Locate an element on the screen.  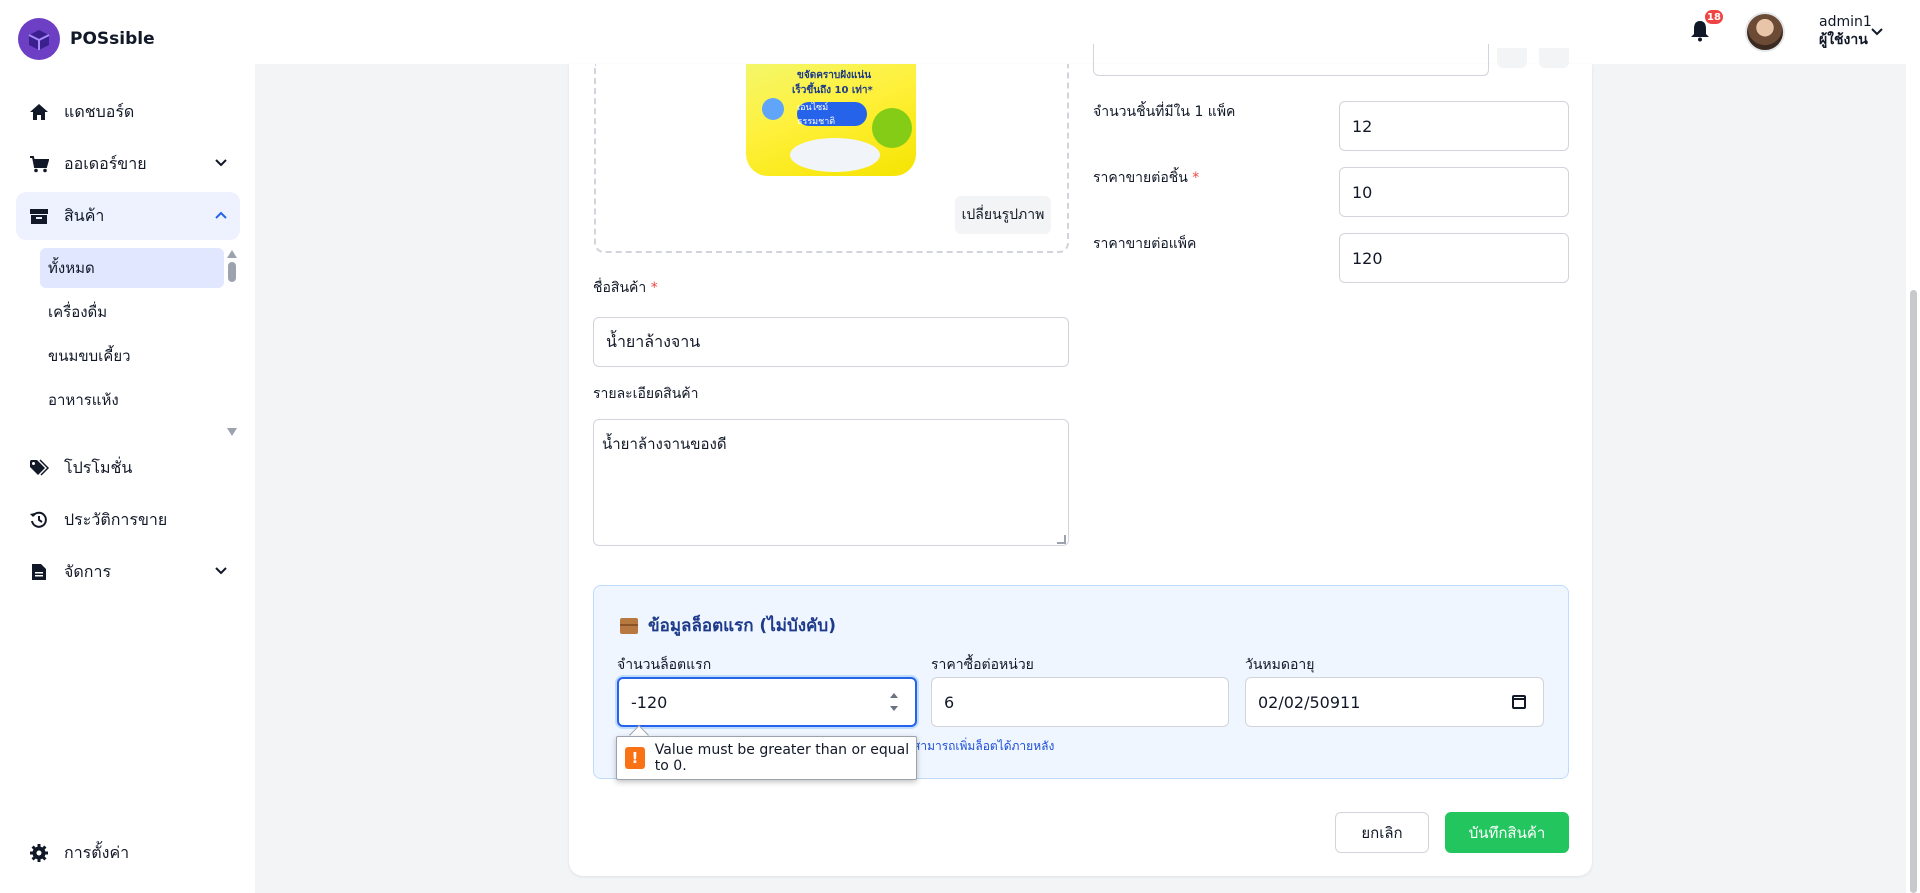
user-menu-chevron-icon is located at coordinates (1877, 33).